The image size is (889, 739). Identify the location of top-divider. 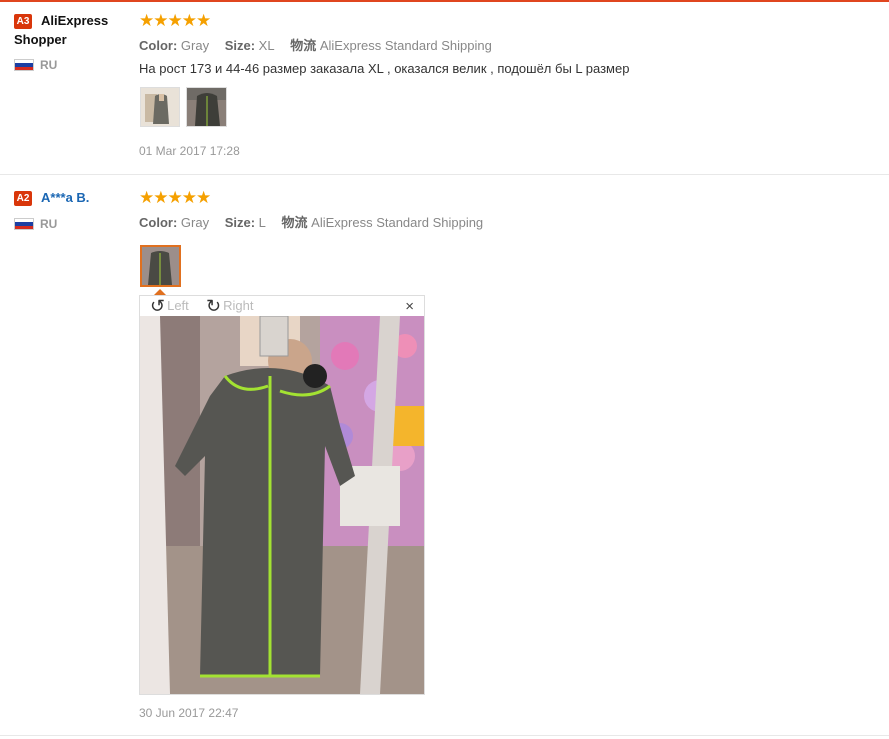
(444, 1).